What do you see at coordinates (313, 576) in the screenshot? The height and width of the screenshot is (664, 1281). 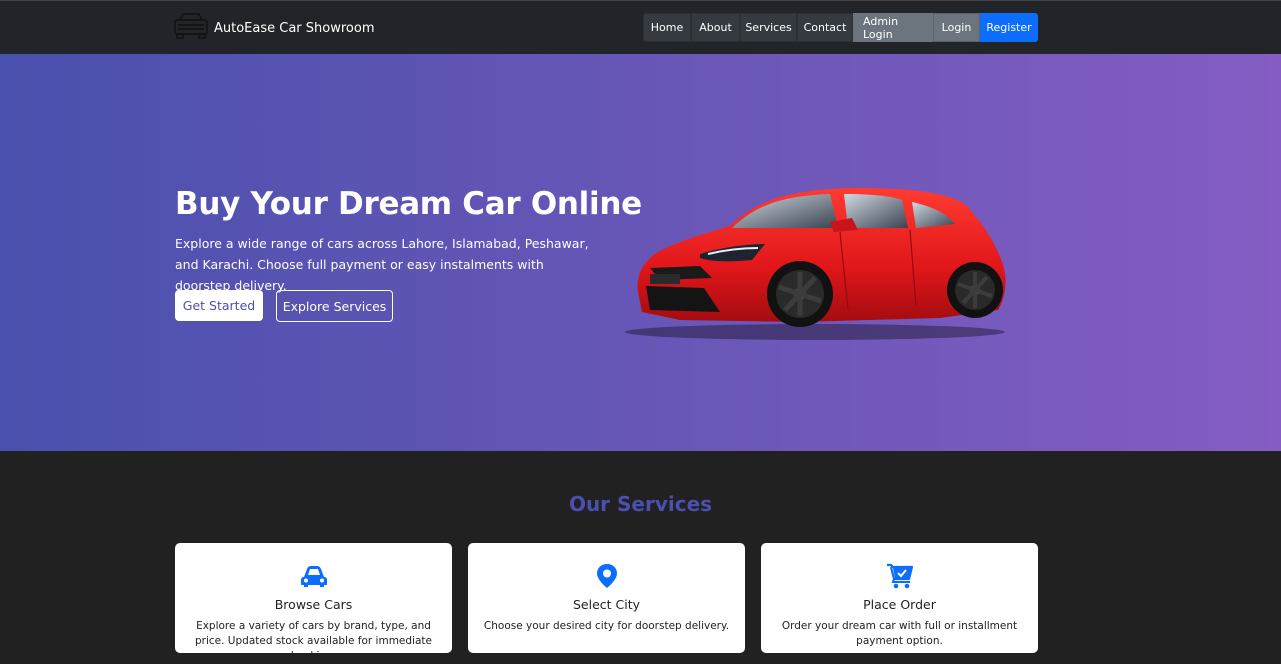 I see `car-front-icon` at bounding box center [313, 576].